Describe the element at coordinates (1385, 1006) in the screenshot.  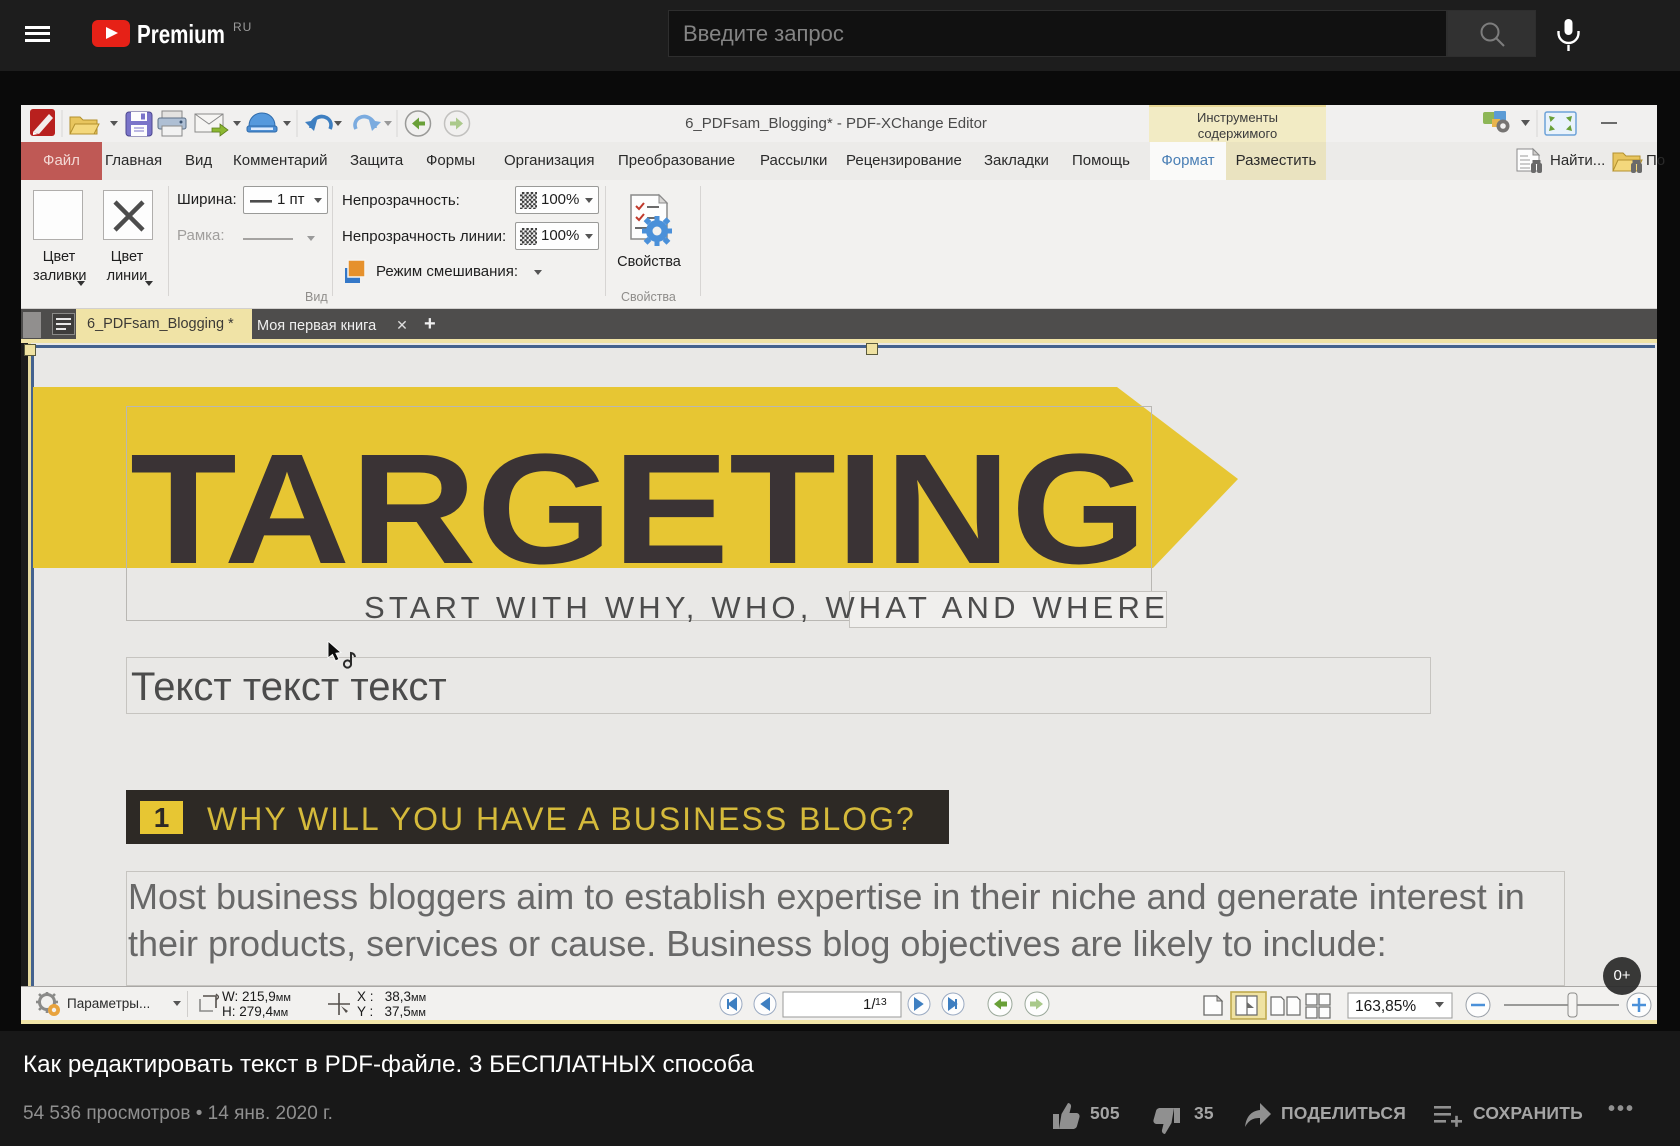
I see `svg-text: 163,85%` at that location.